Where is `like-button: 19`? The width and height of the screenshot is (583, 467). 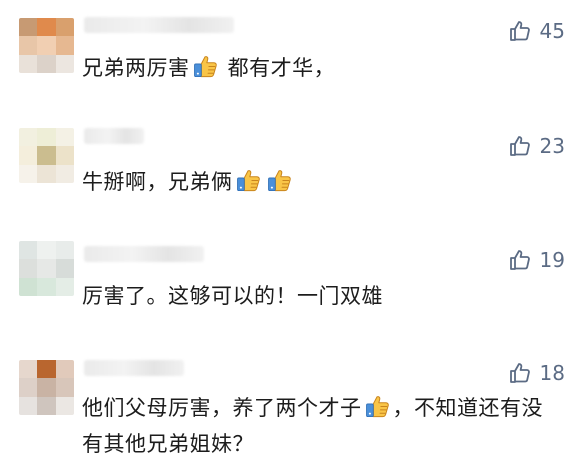
like-button: 19 is located at coordinates (536, 260).